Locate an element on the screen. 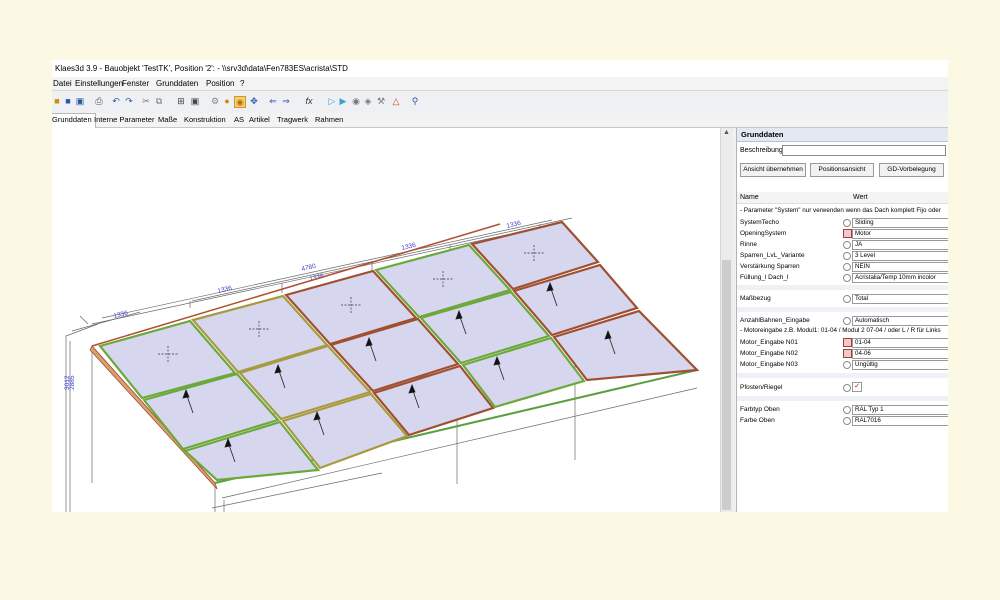 This screenshot has height=600, width=1000. prop-row: Verstärkung Sparren NEIN is located at coordinates (842, 266).